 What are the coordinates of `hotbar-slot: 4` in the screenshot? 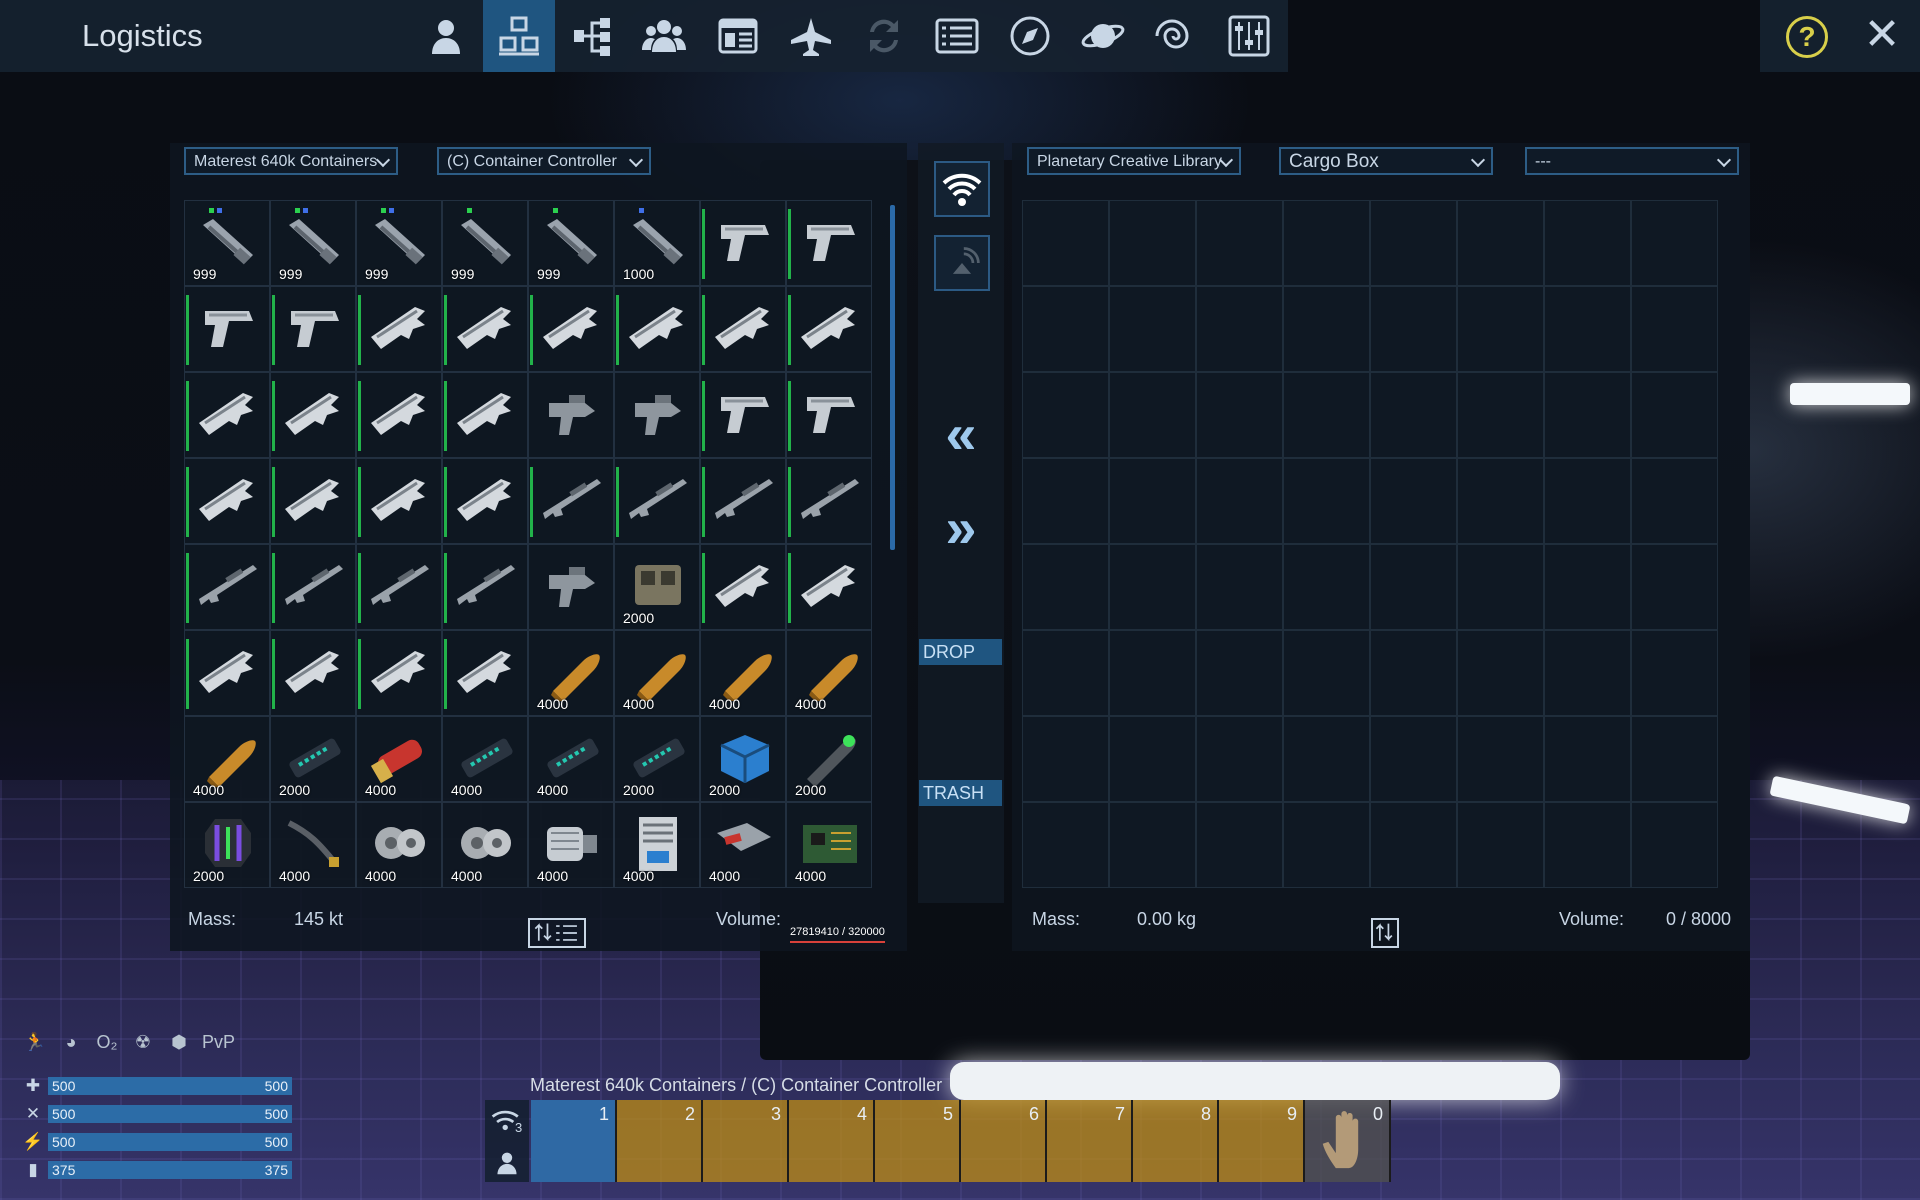 It's located at (832, 1141).